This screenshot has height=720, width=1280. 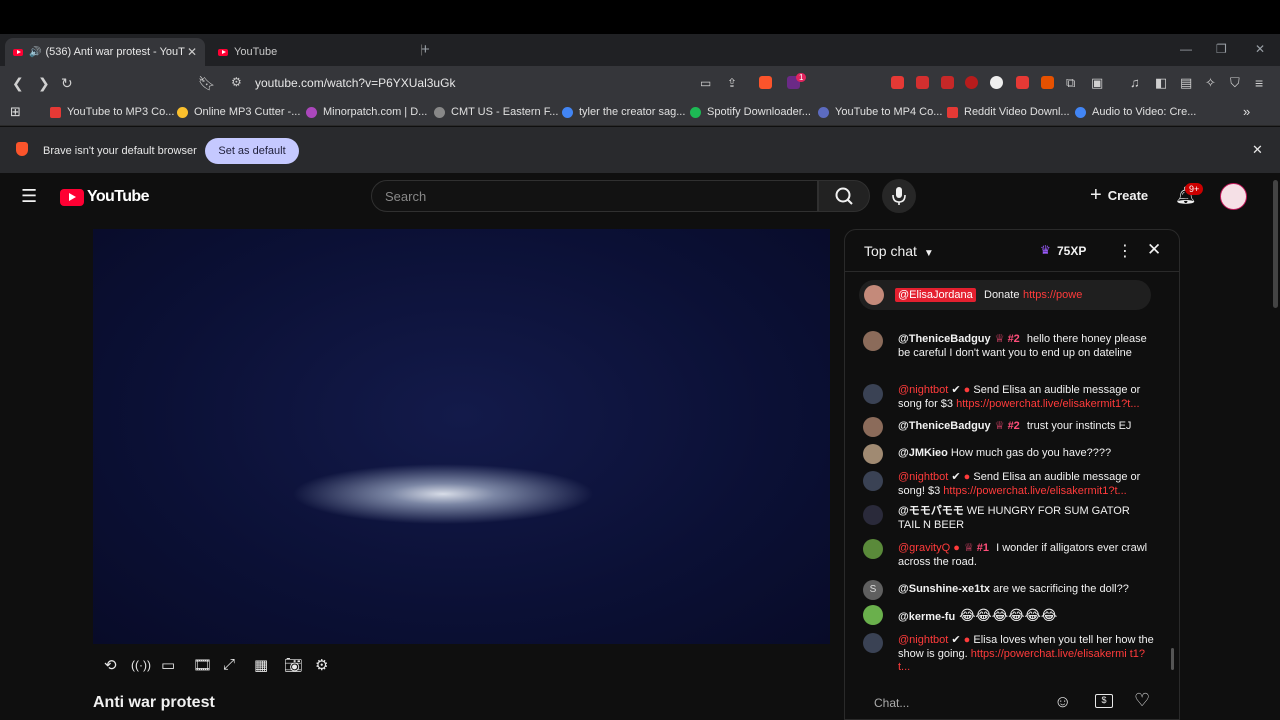 I want to click on media-icon: ♫, so click(x=1135, y=83).